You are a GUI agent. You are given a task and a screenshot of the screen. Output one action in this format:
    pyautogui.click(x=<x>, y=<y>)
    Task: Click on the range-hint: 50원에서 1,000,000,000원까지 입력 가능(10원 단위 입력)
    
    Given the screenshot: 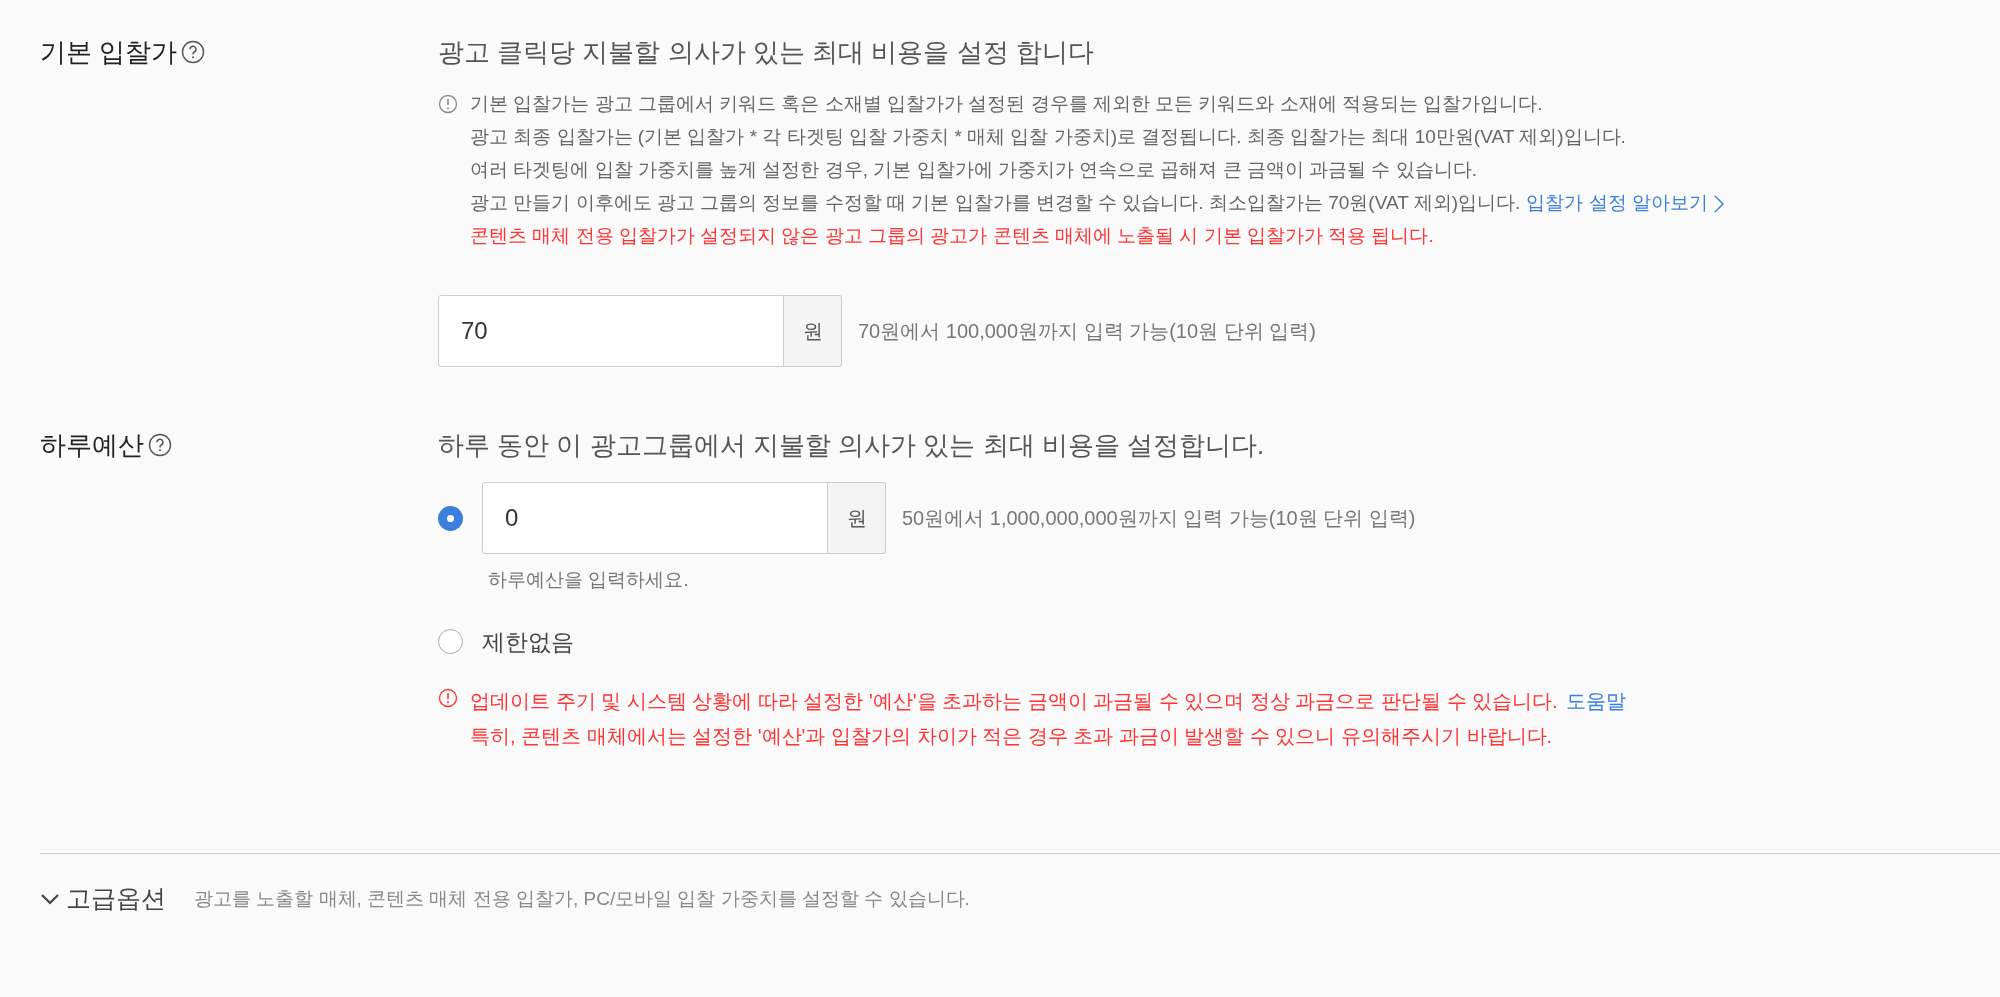 What is the action you would take?
    pyautogui.click(x=1159, y=518)
    